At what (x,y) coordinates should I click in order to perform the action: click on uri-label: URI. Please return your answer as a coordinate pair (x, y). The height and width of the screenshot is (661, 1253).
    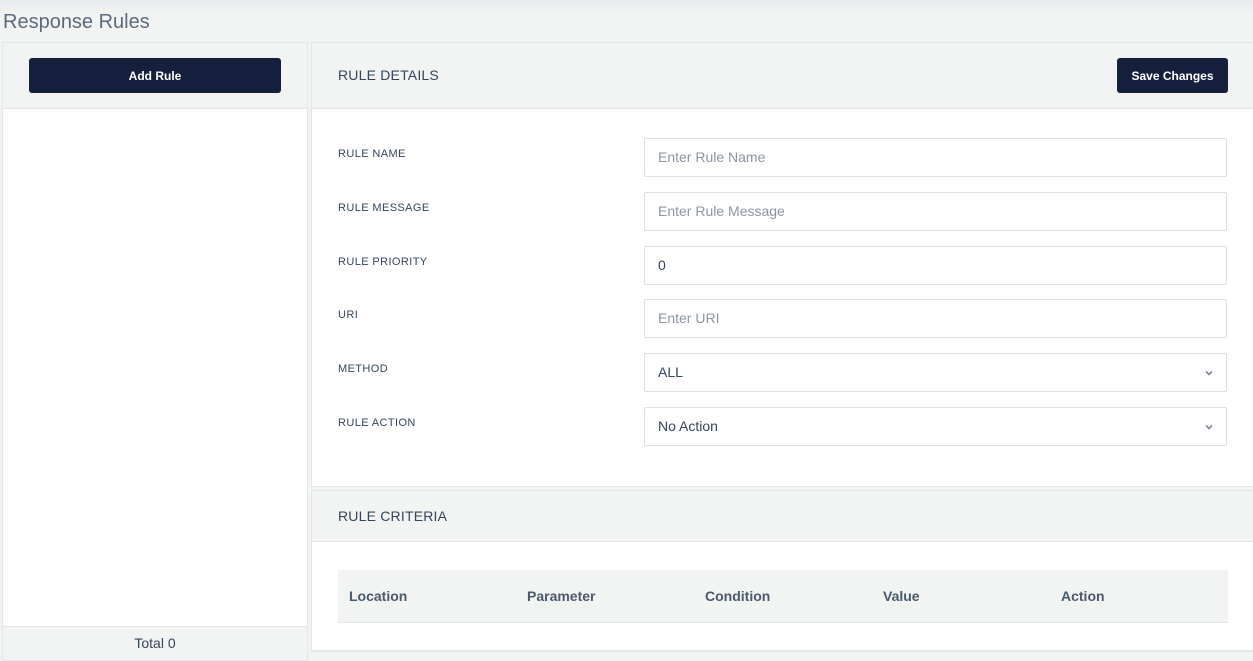
    Looking at the image, I should click on (348, 315).